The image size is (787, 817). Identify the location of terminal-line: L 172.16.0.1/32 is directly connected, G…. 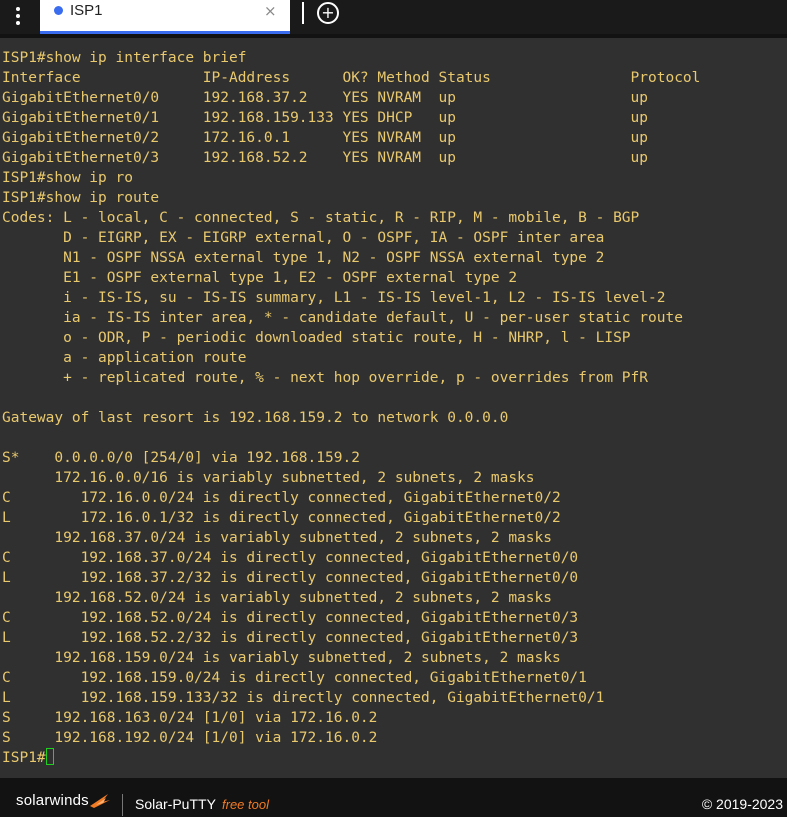
(281, 518).